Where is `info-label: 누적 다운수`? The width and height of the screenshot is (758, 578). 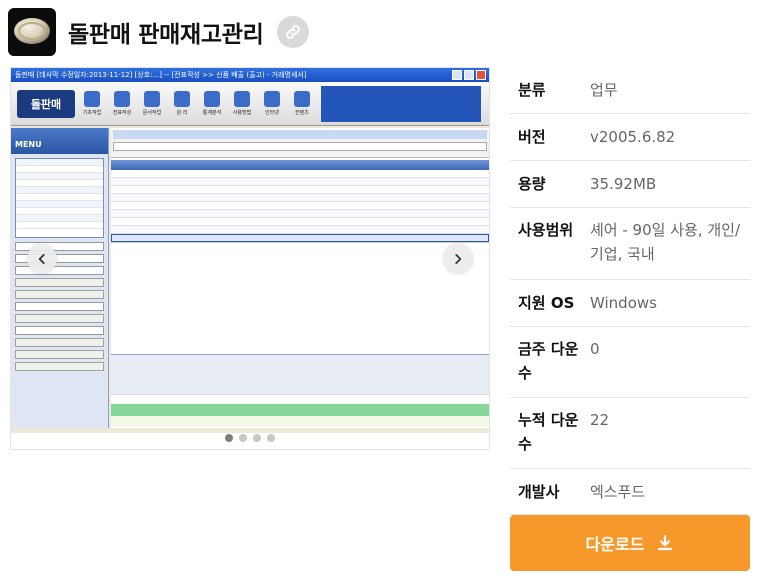
info-label: 누적 다운수 is located at coordinates (548, 432).